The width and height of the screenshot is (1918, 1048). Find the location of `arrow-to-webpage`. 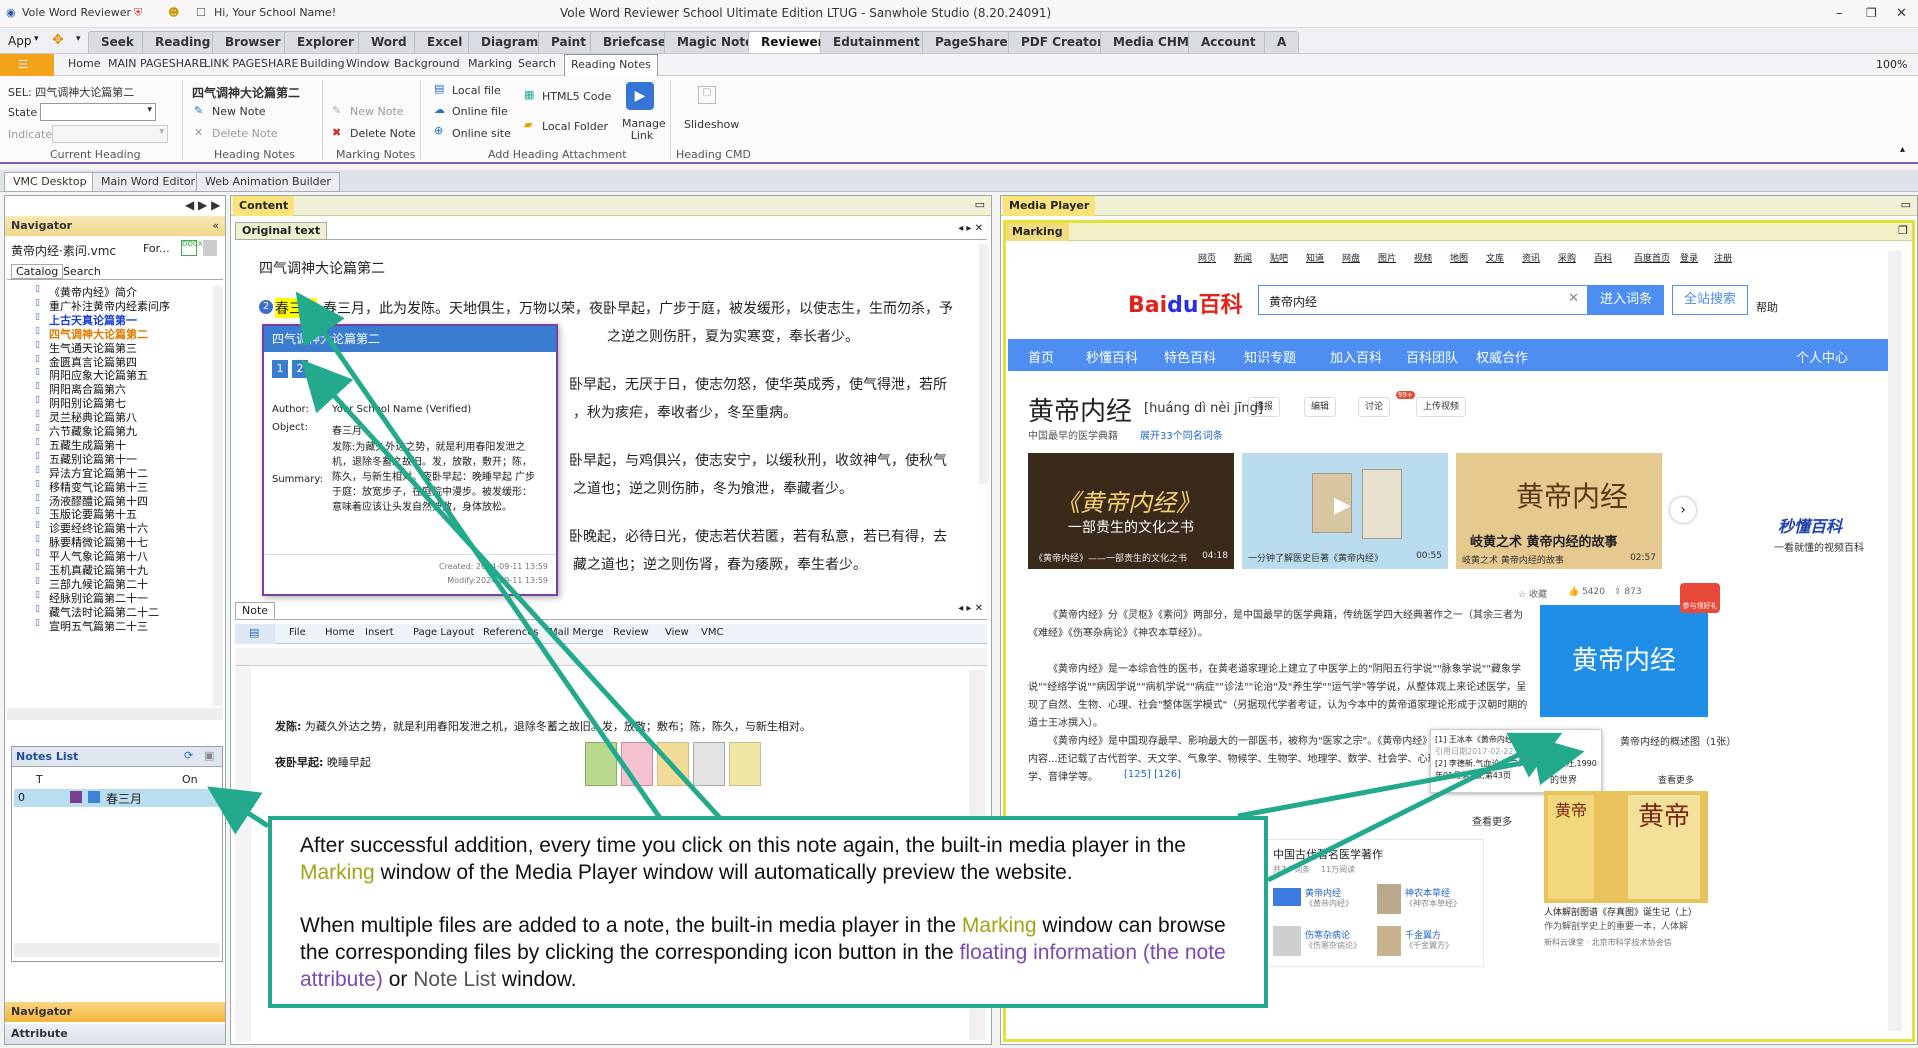

arrow-to-webpage is located at coordinates (1414, 807).